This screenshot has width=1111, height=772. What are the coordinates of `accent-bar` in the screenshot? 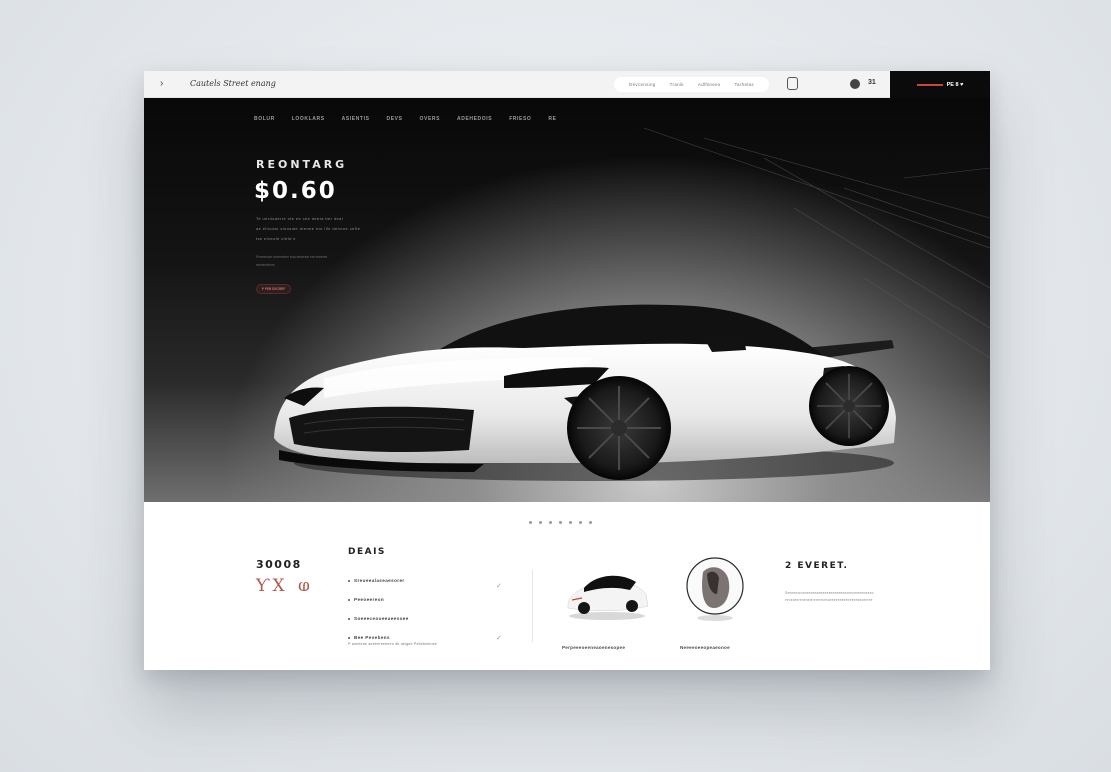 It's located at (929, 84).